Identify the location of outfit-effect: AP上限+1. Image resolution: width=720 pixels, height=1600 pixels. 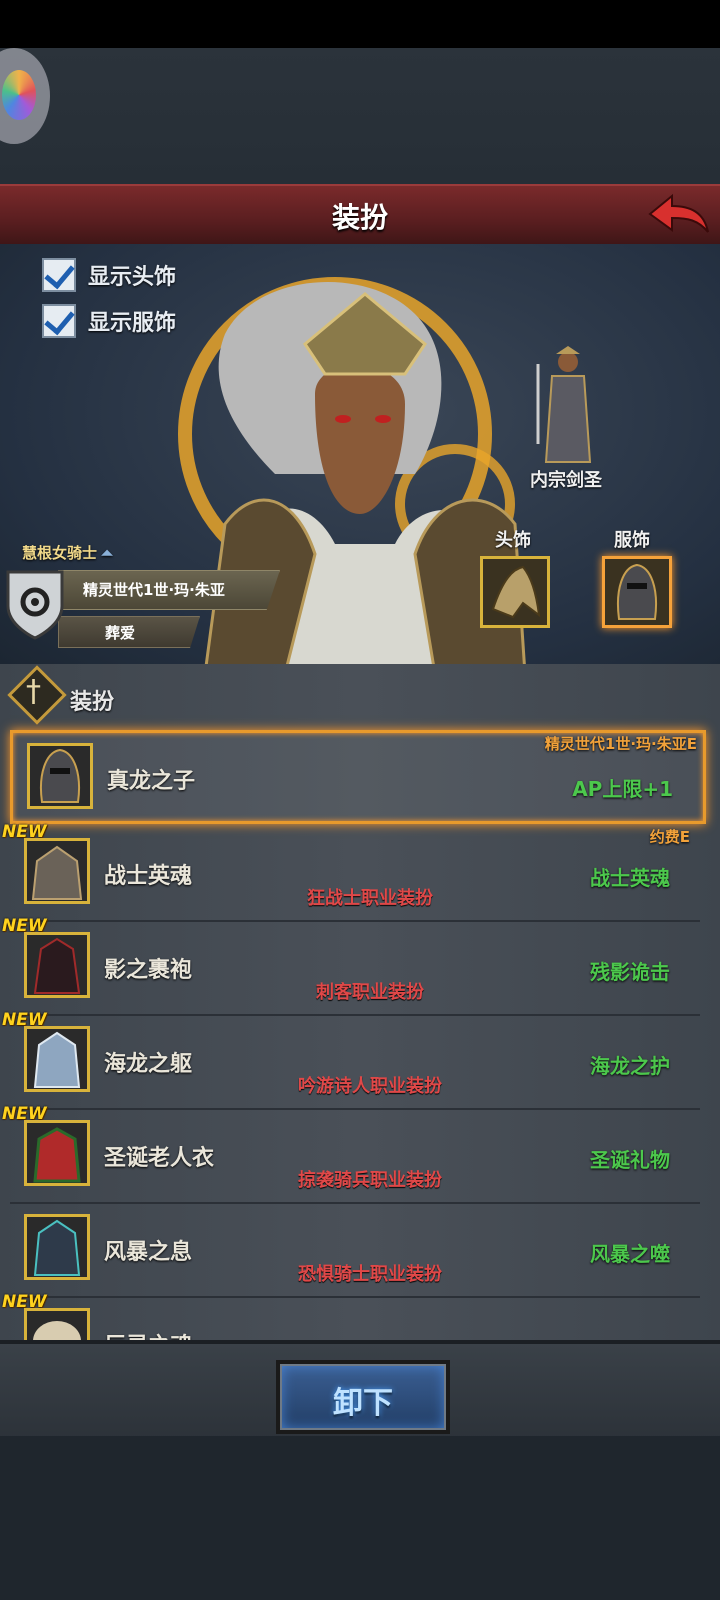
(622, 789).